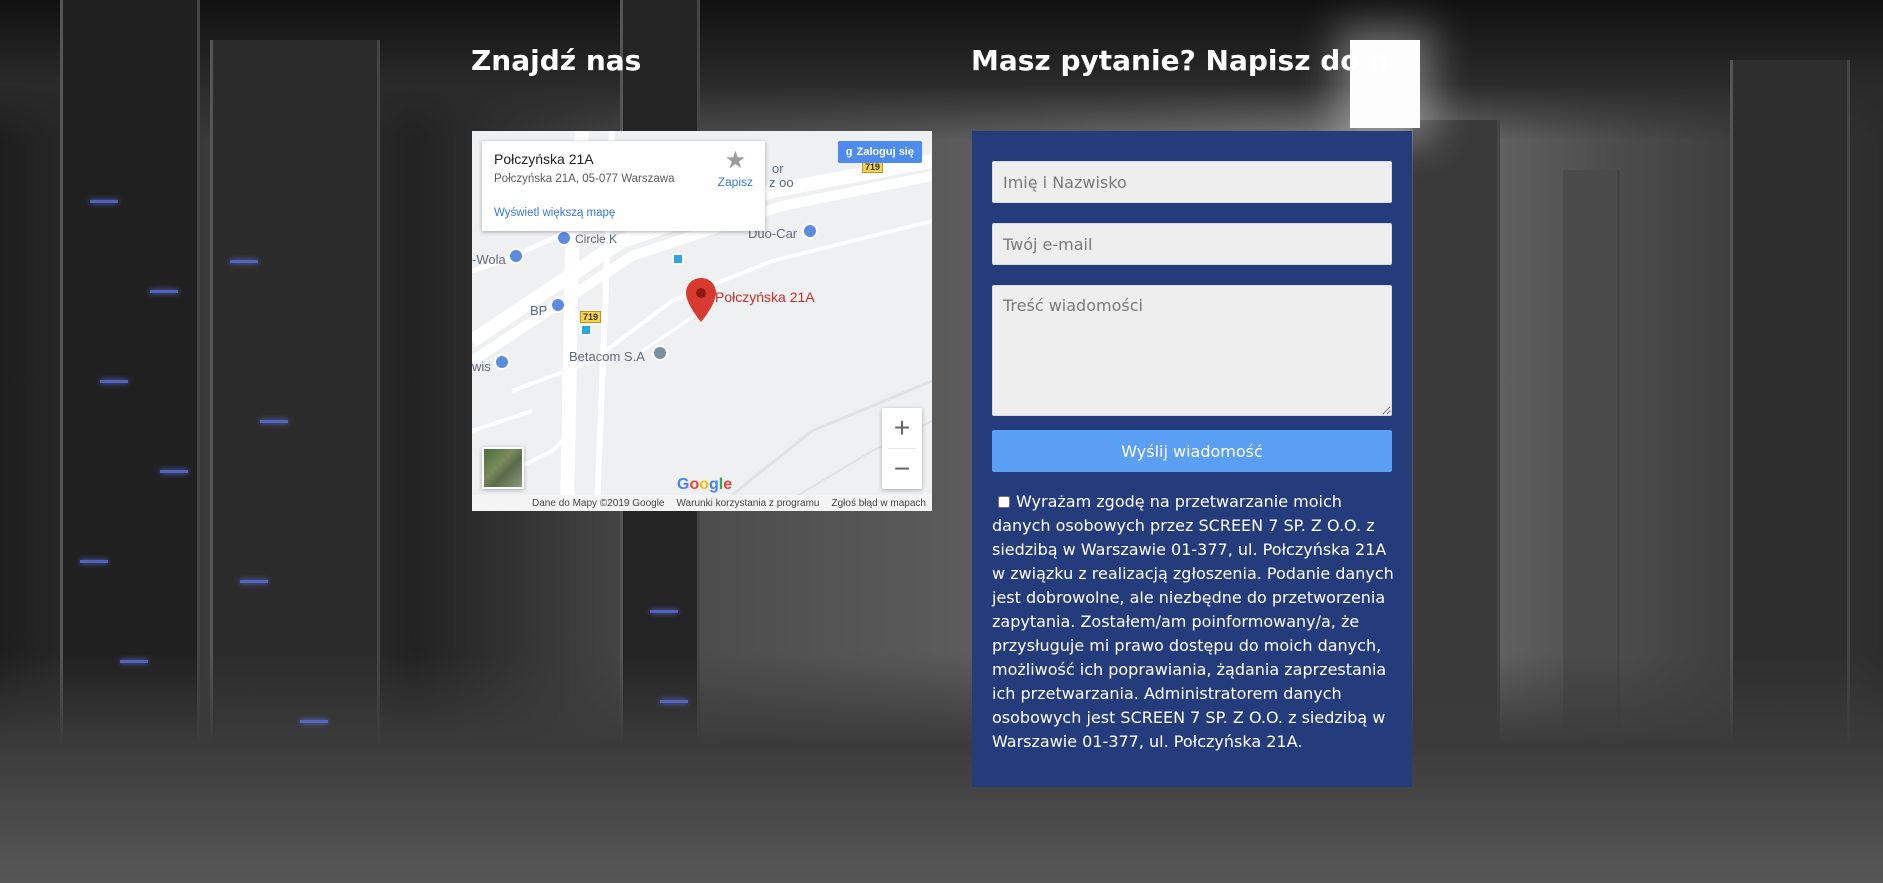  I want to click on zoom-in-button: +, so click(902, 428).